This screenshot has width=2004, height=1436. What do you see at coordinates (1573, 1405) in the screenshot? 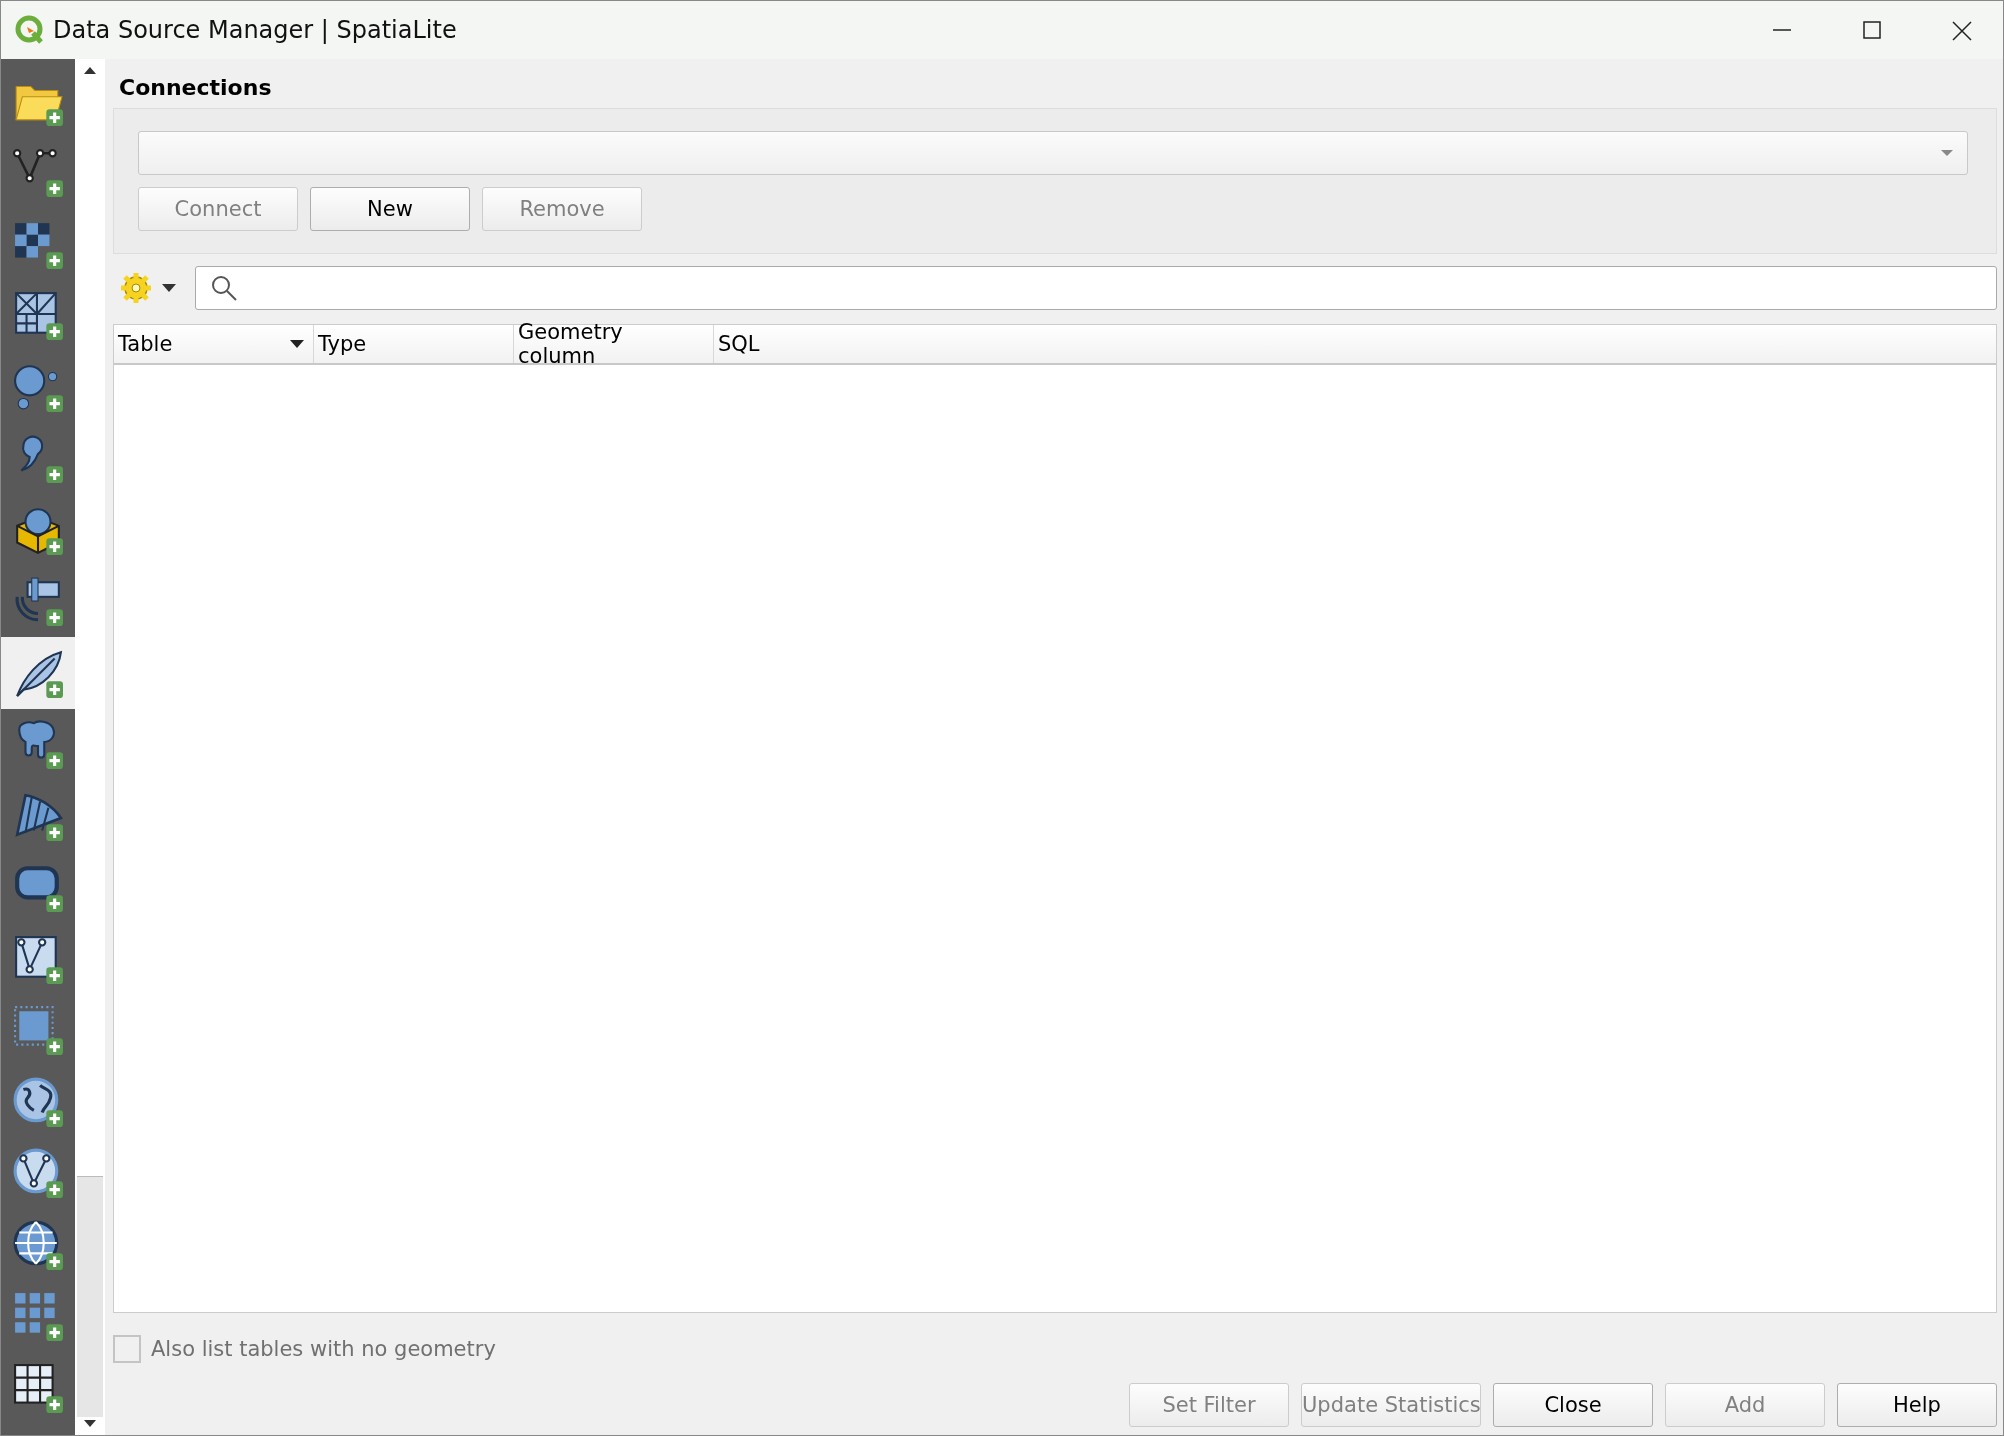
I see `dialog-button: Close` at bounding box center [1573, 1405].